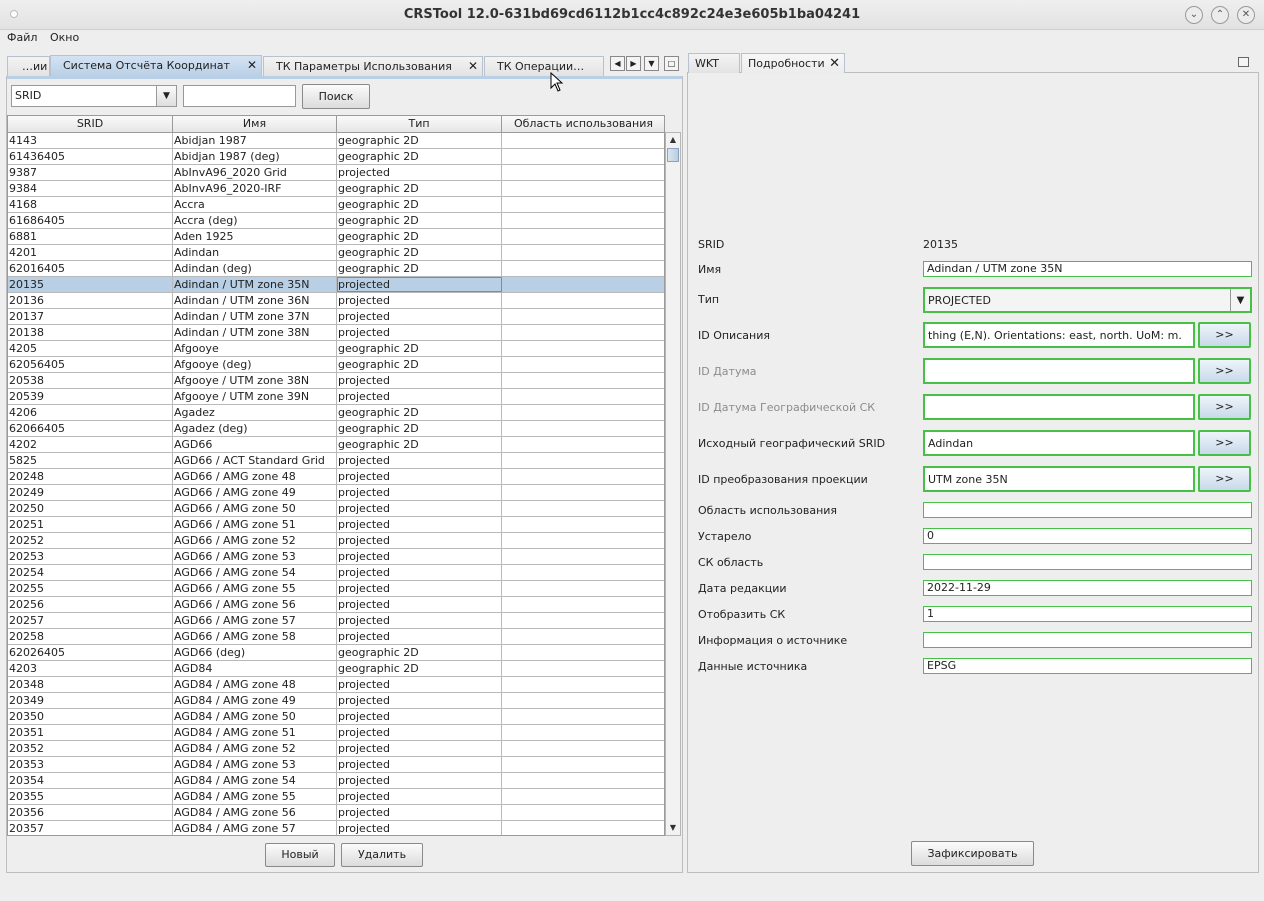  What do you see at coordinates (336, 621) in the screenshot?
I see `table-row: 20257 AGD66 / AMG zone 57 projected` at bounding box center [336, 621].